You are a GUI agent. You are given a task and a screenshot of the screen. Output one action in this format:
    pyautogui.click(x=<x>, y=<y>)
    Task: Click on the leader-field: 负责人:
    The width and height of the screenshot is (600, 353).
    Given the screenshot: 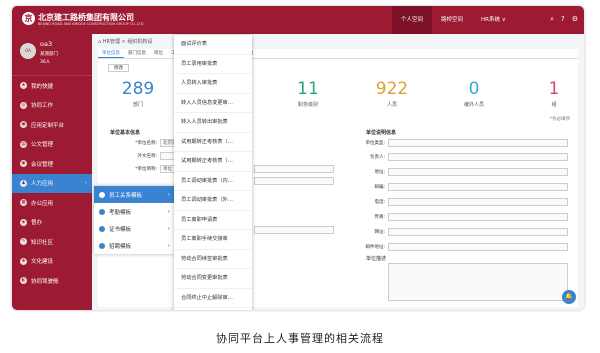 What is the action you would take?
    pyautogui.click(x=469, y=157)
    